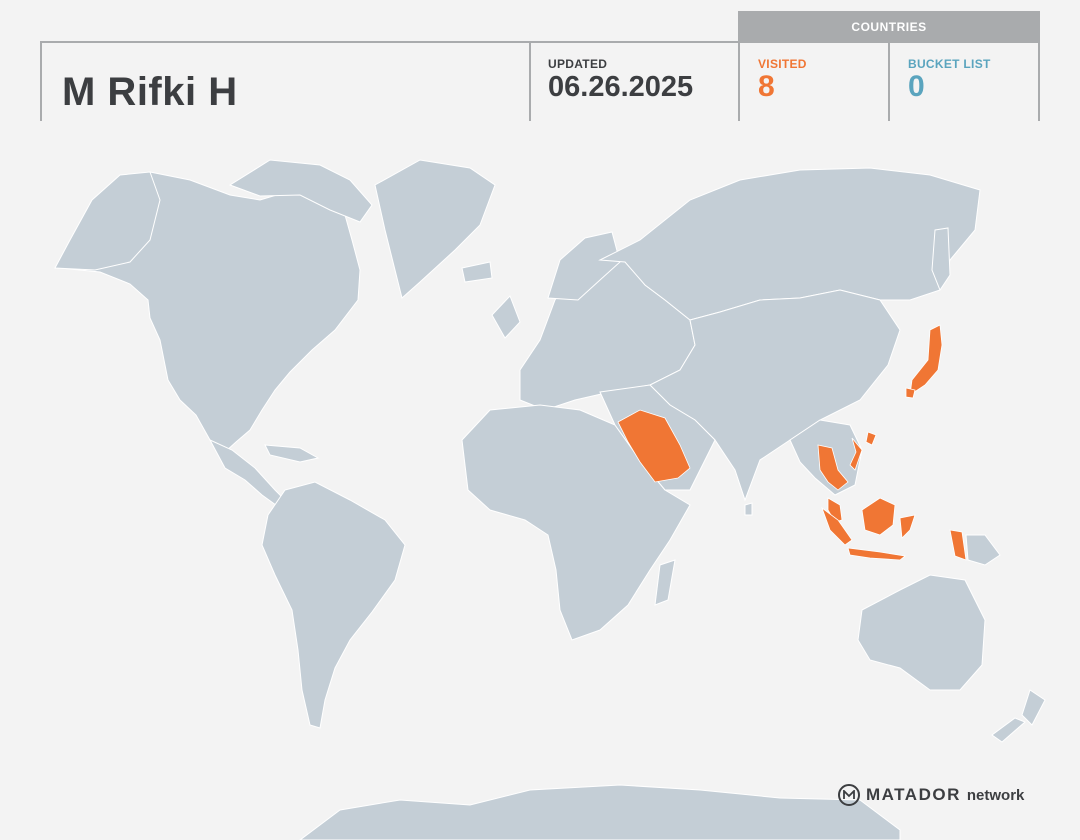 The height and width of the screenshot is (840, 1080). Describe the element at coordinates (782, 64) in the screenshot. I see `visited-label: VISITED` at that location.